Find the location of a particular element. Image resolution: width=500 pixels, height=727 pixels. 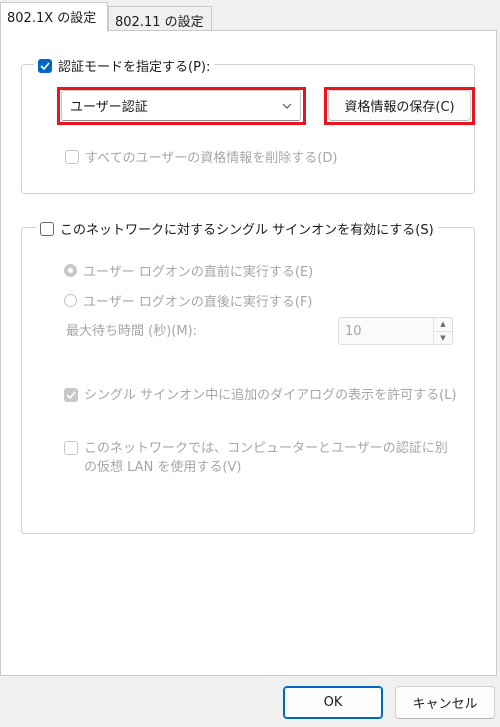

delete-all-credentials-label: すべてのユーザーの資格情報を削除する(D) is located at coordinates (211, 158).